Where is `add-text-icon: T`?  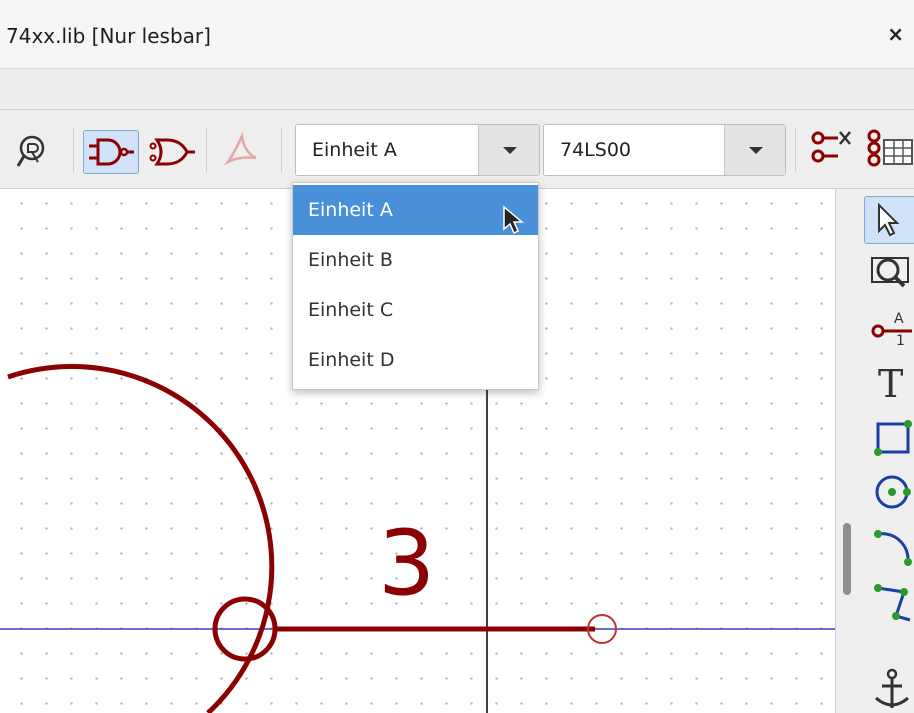
add-text-icon: T is located at coordinates (889, 384).